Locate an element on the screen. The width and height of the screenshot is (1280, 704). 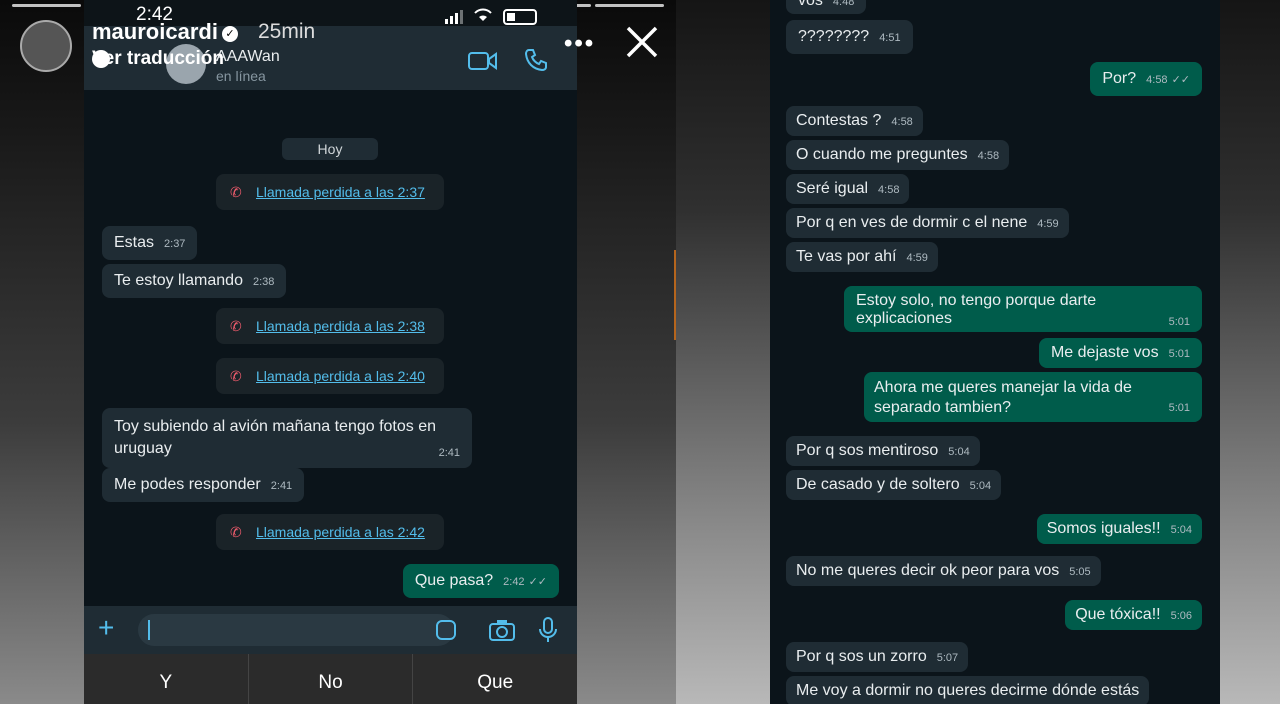
message-time: 4:59 is located at coordinates (1048, 224).